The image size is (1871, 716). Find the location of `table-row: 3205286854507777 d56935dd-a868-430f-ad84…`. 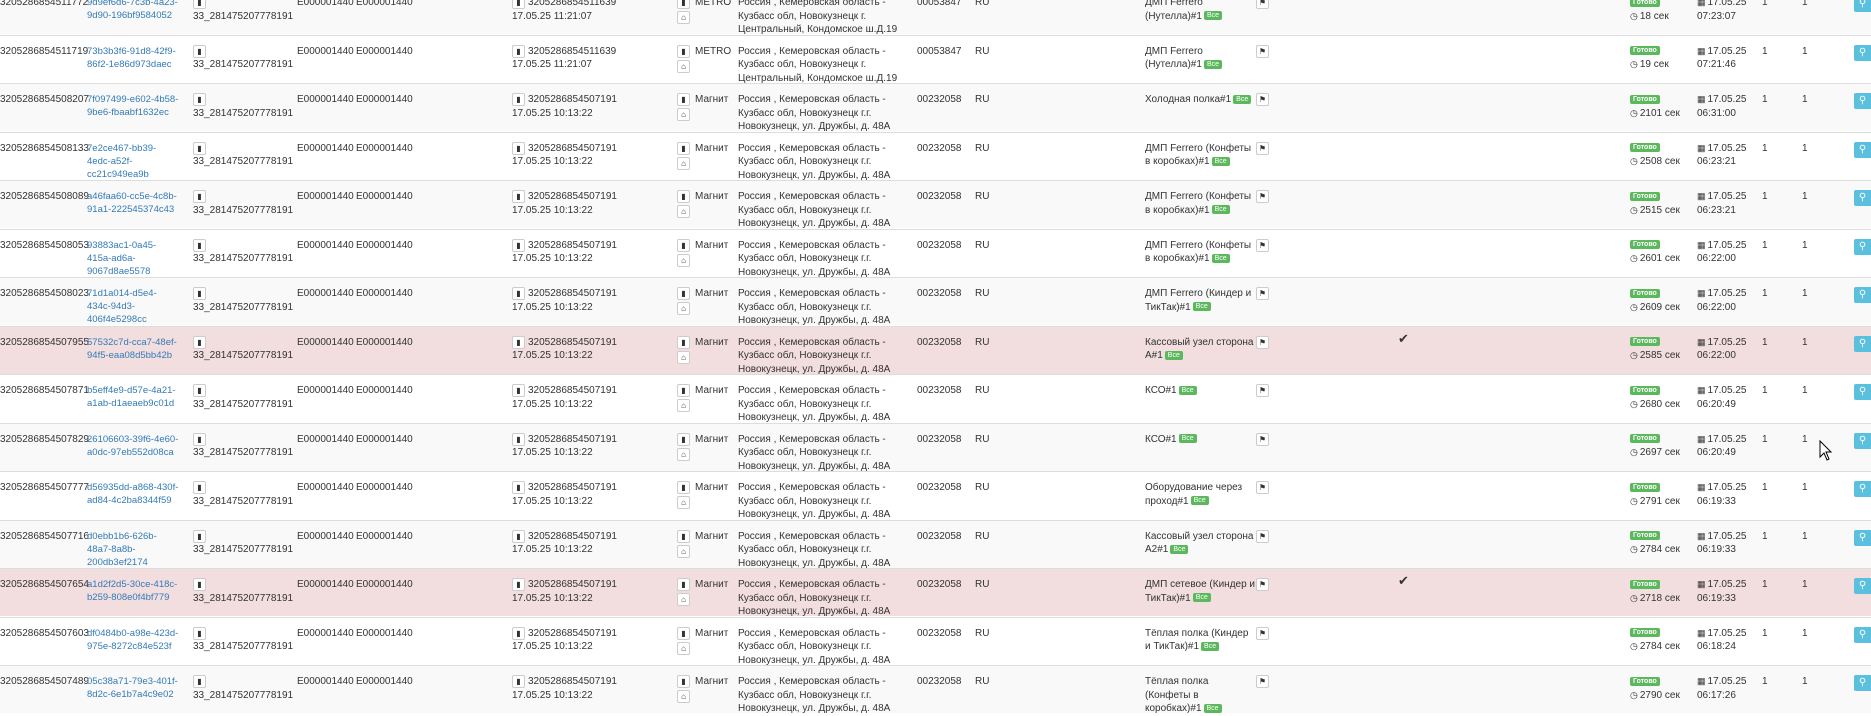

table-row: 3205286854507777 d56935dd-a868-430f-ad84… is located at coordinates (935, 495).